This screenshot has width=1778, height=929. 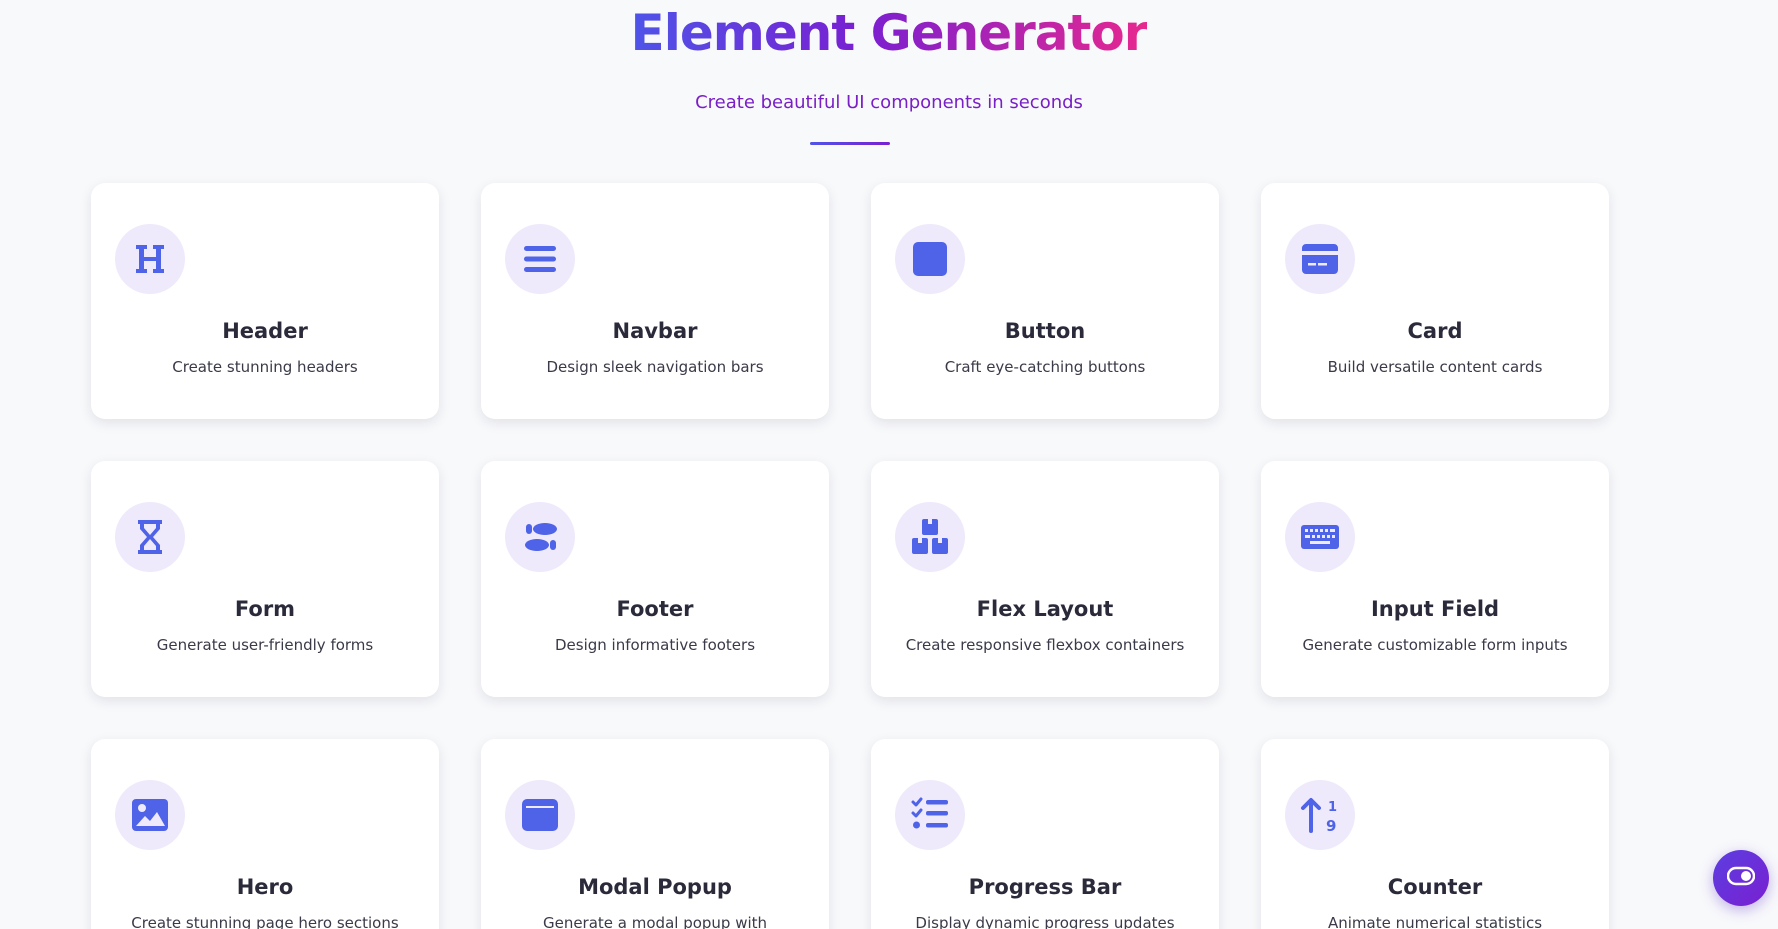 I want to click on card-description: Display dynamic progress updates, so click(x=1045, y=921).